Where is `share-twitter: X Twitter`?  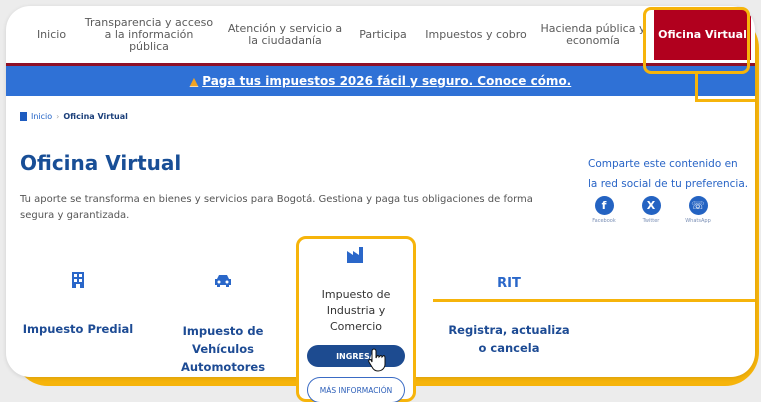 share-twitter: X Twitter is located at coordinates (651, 210).